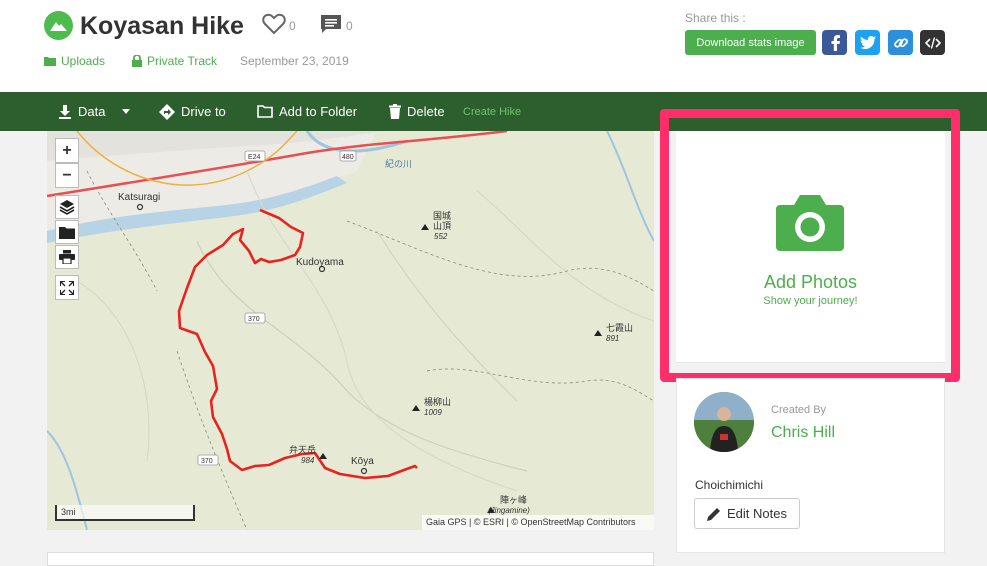 The height and width of the screenshot is (566, 987). What do you see at coordinates (65, 111) in the screenshot?
I see `download-icon` at bounding box center [65, 111].